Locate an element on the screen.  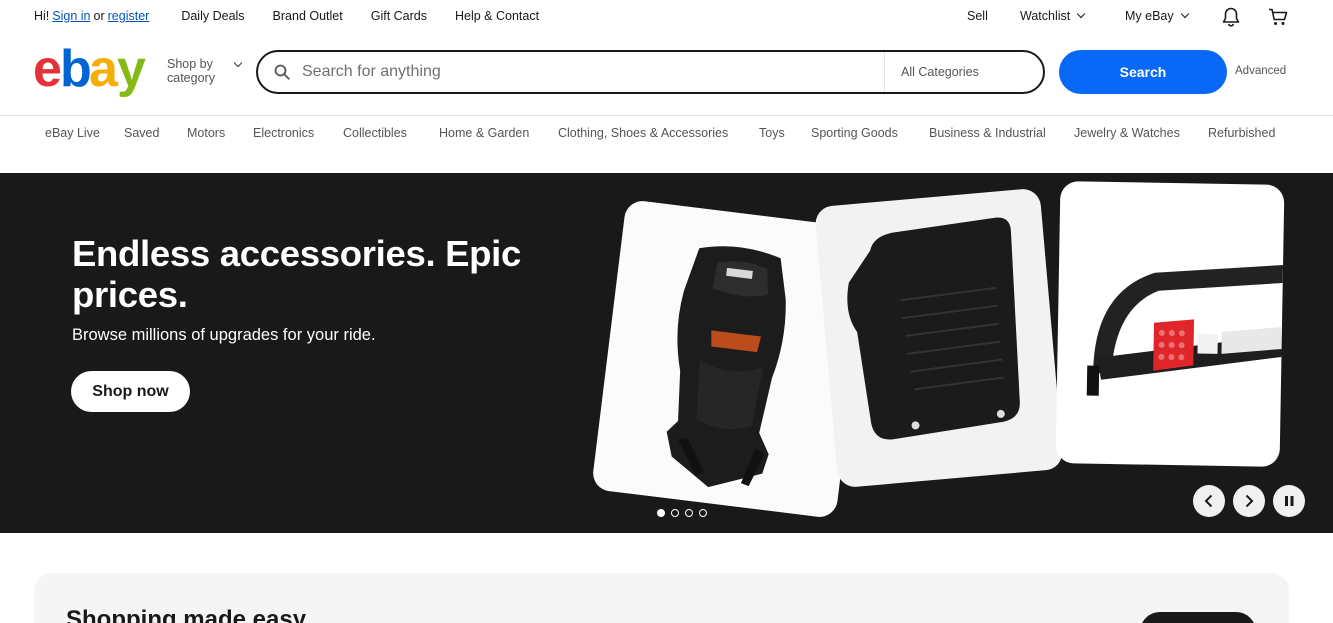
search-input is located at coordinates (587, 72).